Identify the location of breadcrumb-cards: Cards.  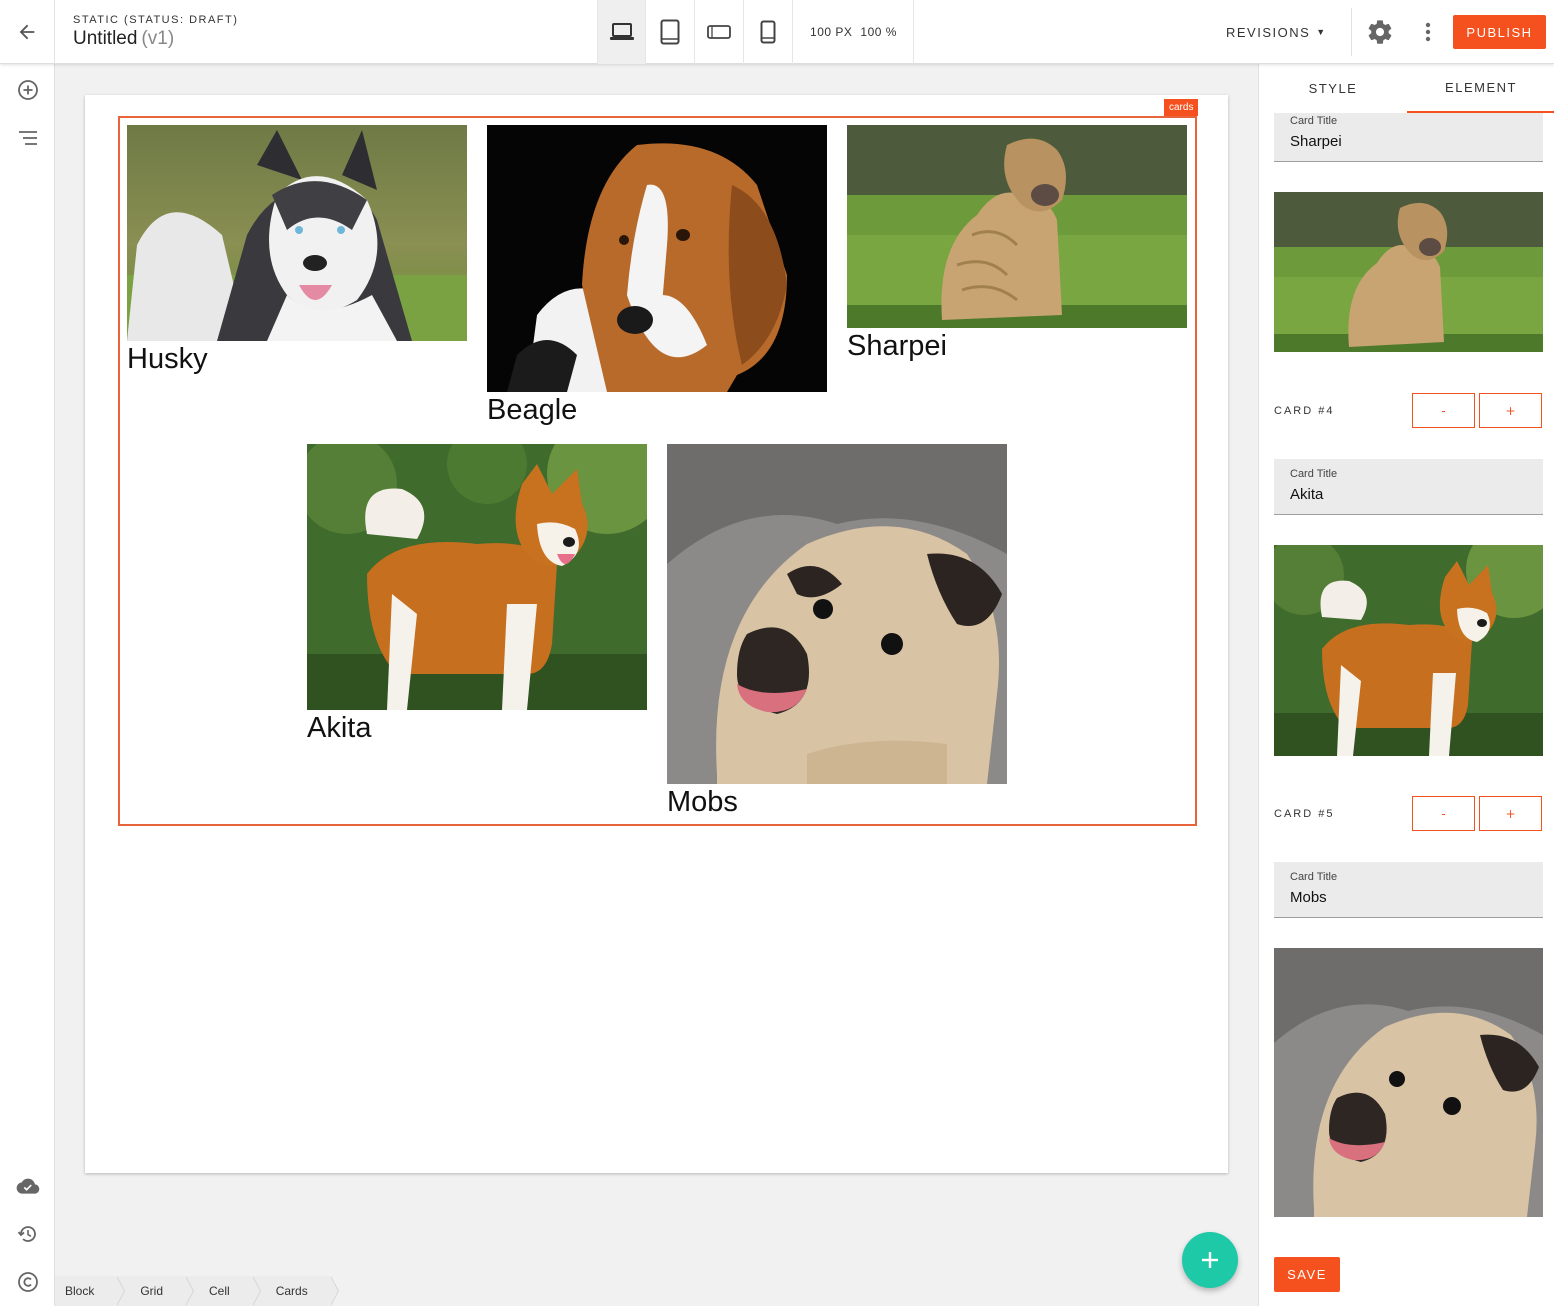
(295, 1291).